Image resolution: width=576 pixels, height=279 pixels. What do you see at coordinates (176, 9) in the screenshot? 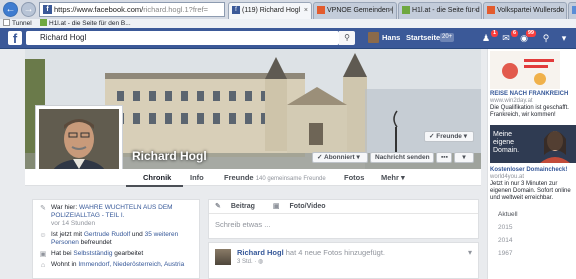
I see `address-path: richard.hogl.1?fref=` at bounding box center [176, 9].